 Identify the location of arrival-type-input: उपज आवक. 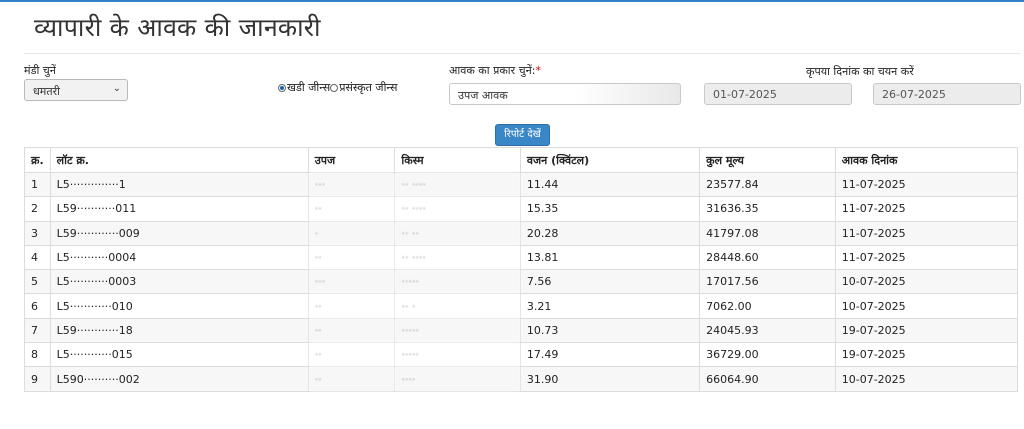
(565, 94).